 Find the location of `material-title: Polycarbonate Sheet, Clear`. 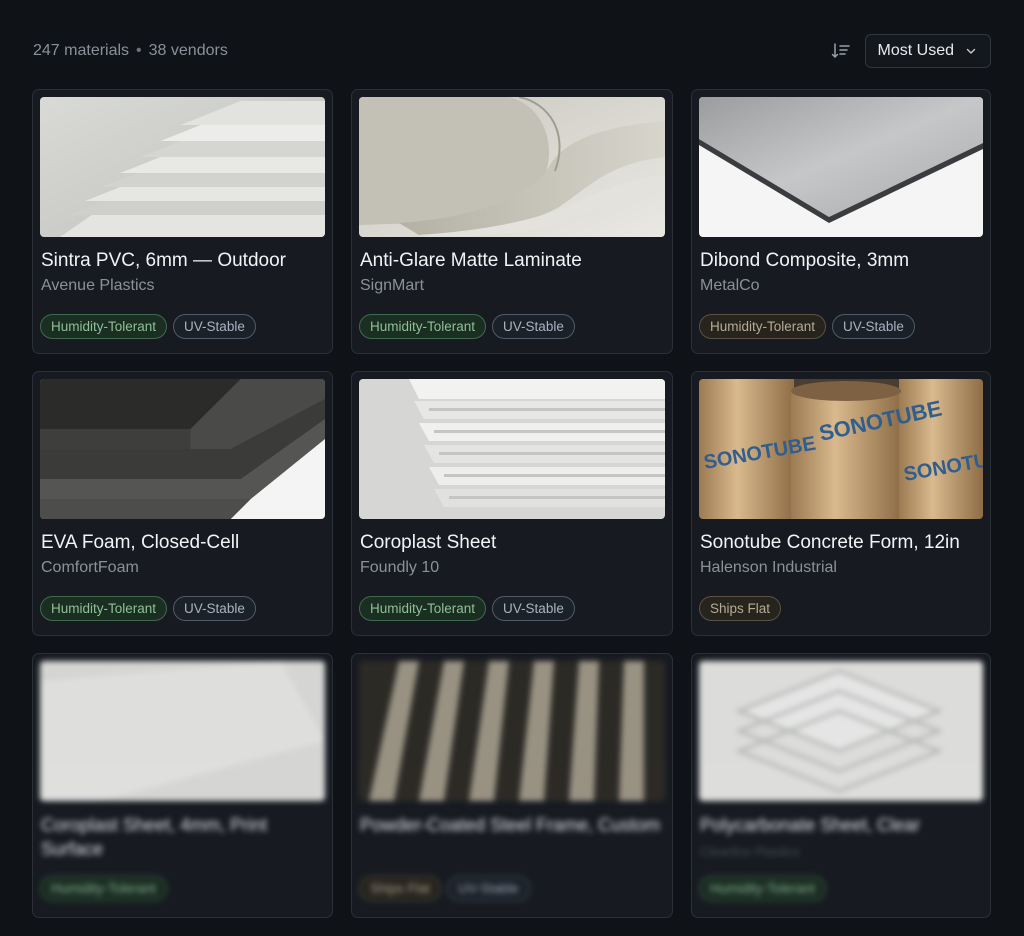

material-title: Polycarbonate Sheet, Clear is located at coordinates (810, 825).